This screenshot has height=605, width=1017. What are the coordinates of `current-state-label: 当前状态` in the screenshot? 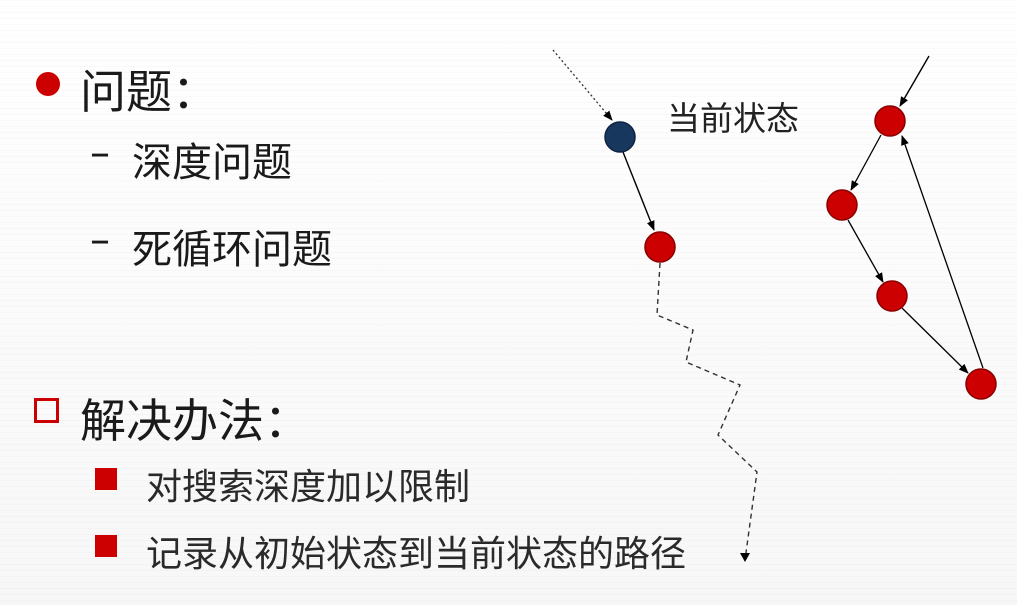 It's located at (733, 118).